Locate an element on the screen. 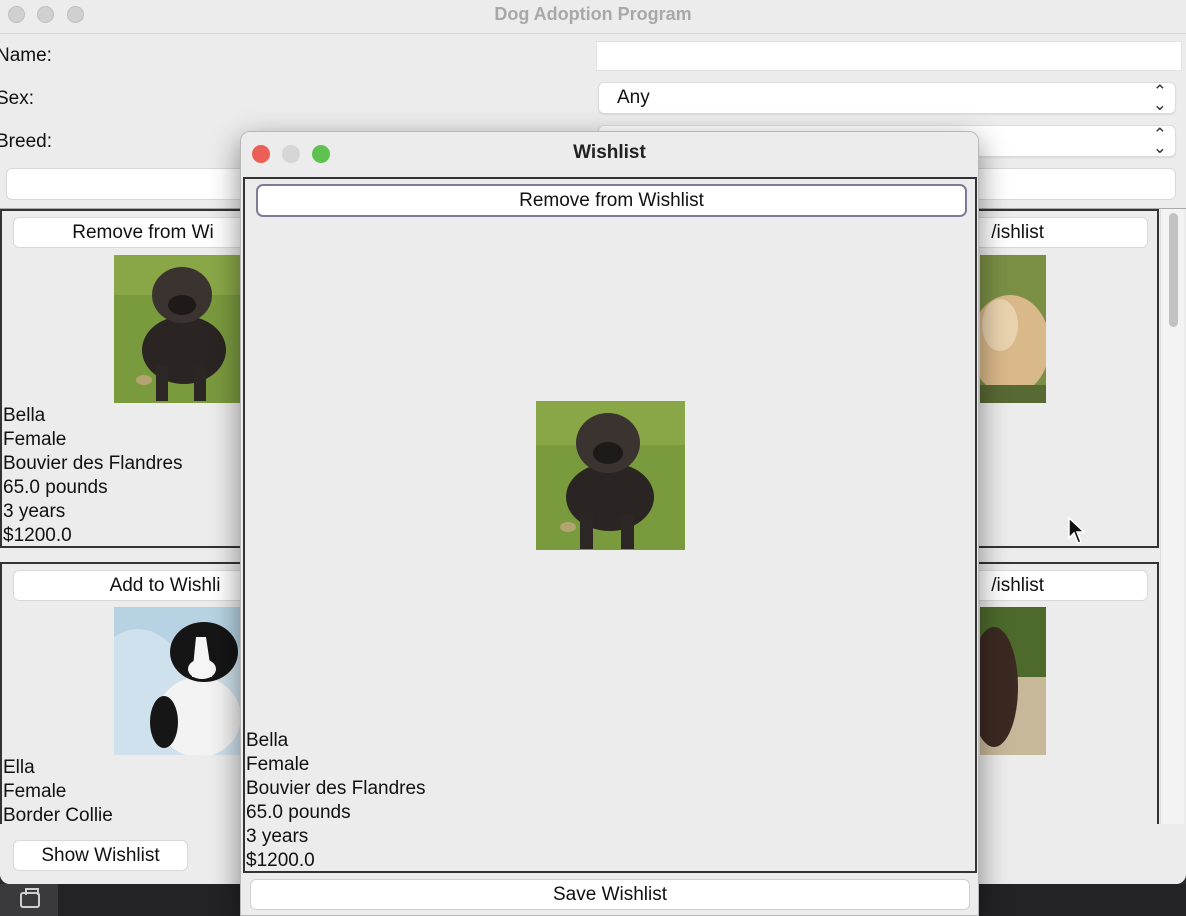 Image resolution: width=1186 pixels, height=916 pixels. dog-name: Ella is located at coordinates (19, 767).